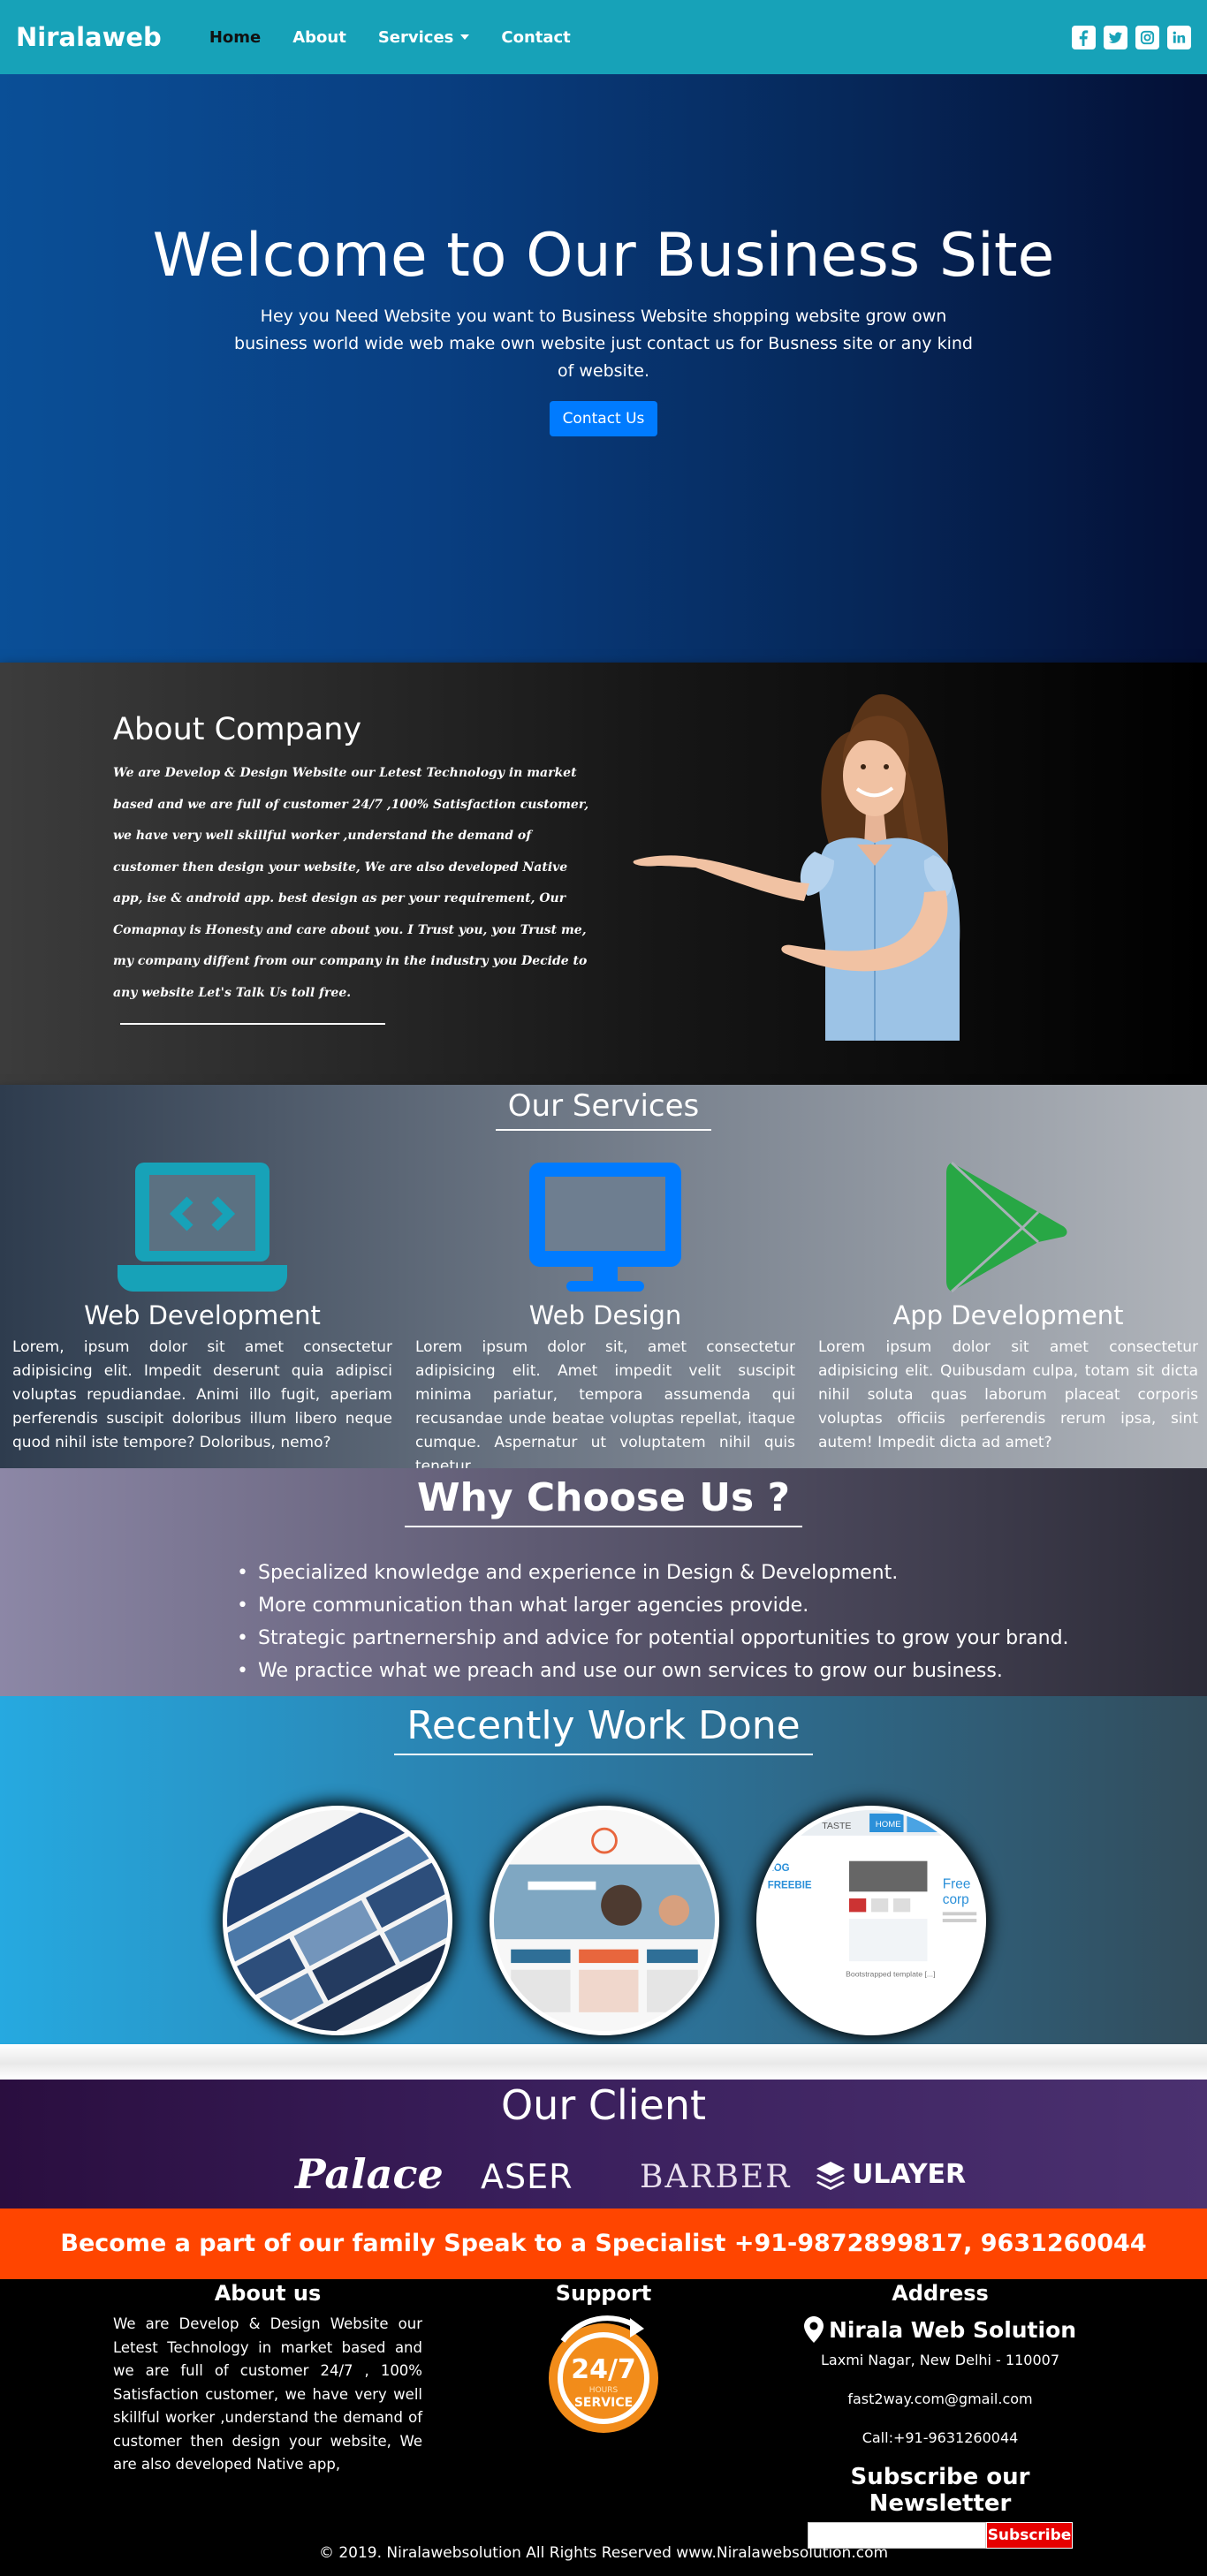 The image size is (1207, 2576). What do you see at coordinates (268, 2293) in the screenshot?
I see `footer-about-title: About us` at bounding box center [268, 2293].